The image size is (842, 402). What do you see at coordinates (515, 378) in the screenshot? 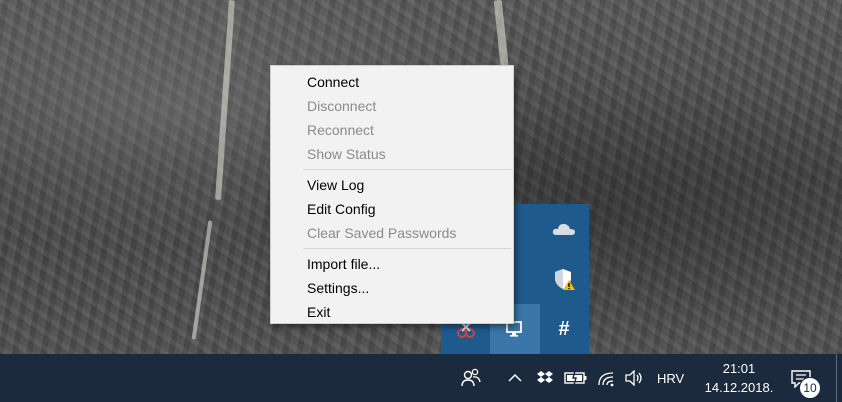
I see `chevron-up-icon` at bounding box center [515, 378].